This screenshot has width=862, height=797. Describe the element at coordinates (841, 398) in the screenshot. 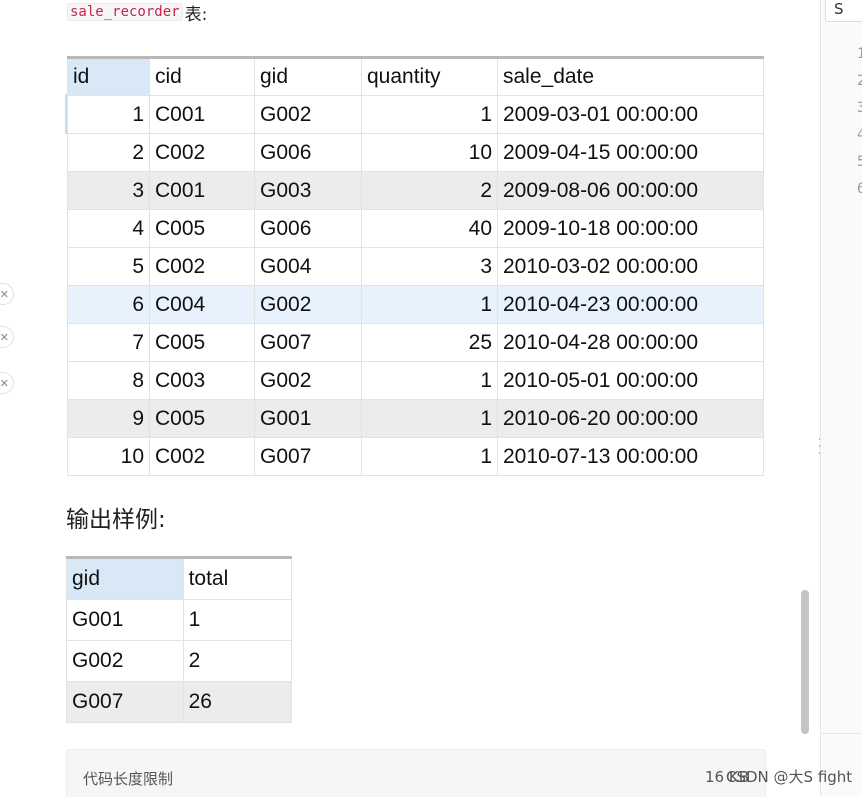

I see `code-editor-pane: S 1 2 3 4 5 6` at that location.